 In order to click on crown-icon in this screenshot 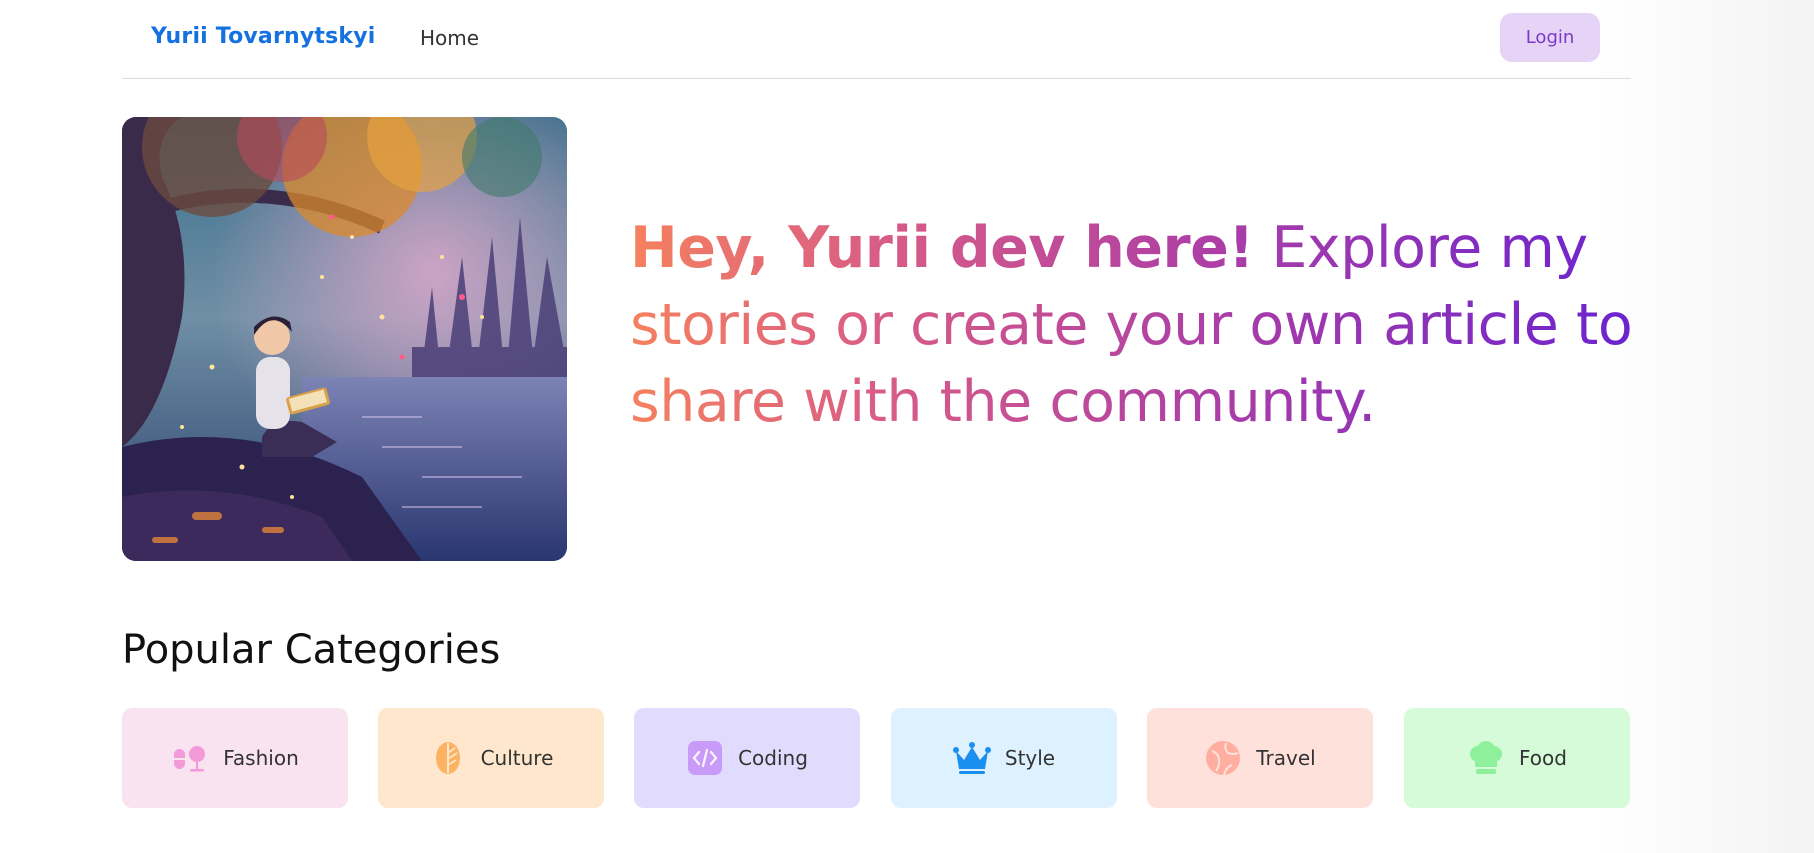, I will do `click(971, 758)`.